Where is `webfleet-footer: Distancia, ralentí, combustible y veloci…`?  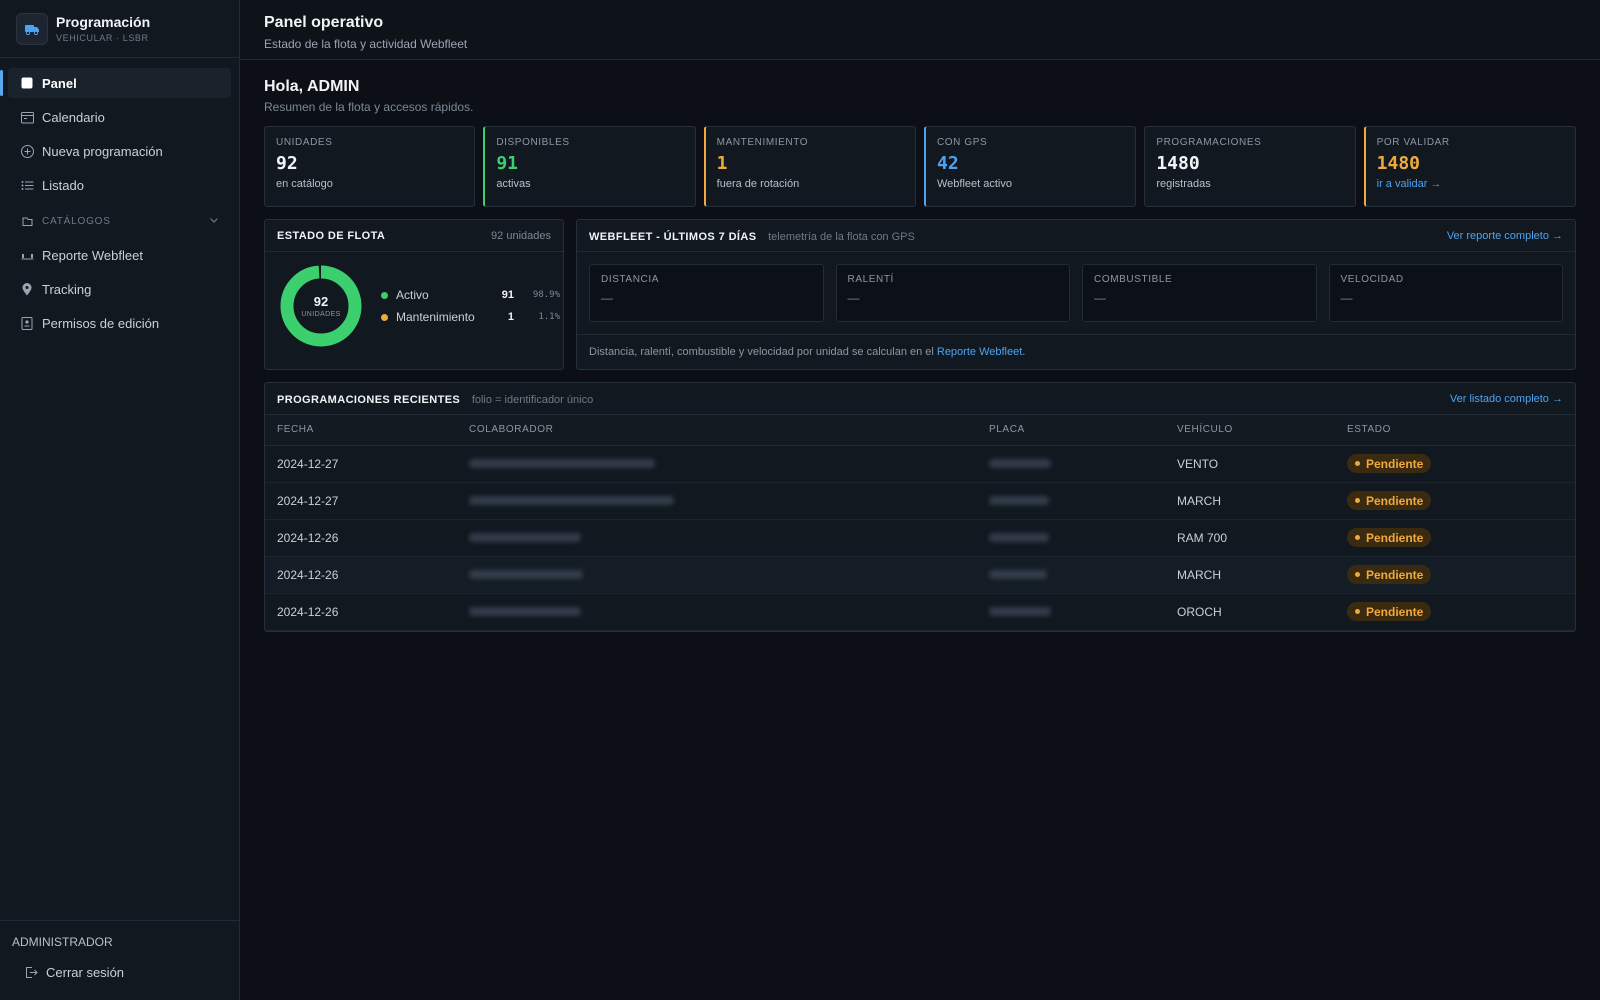 webfleet-footer: Distancia, ralentí, combustible y veloci… is located at coordinates (1076, 351).